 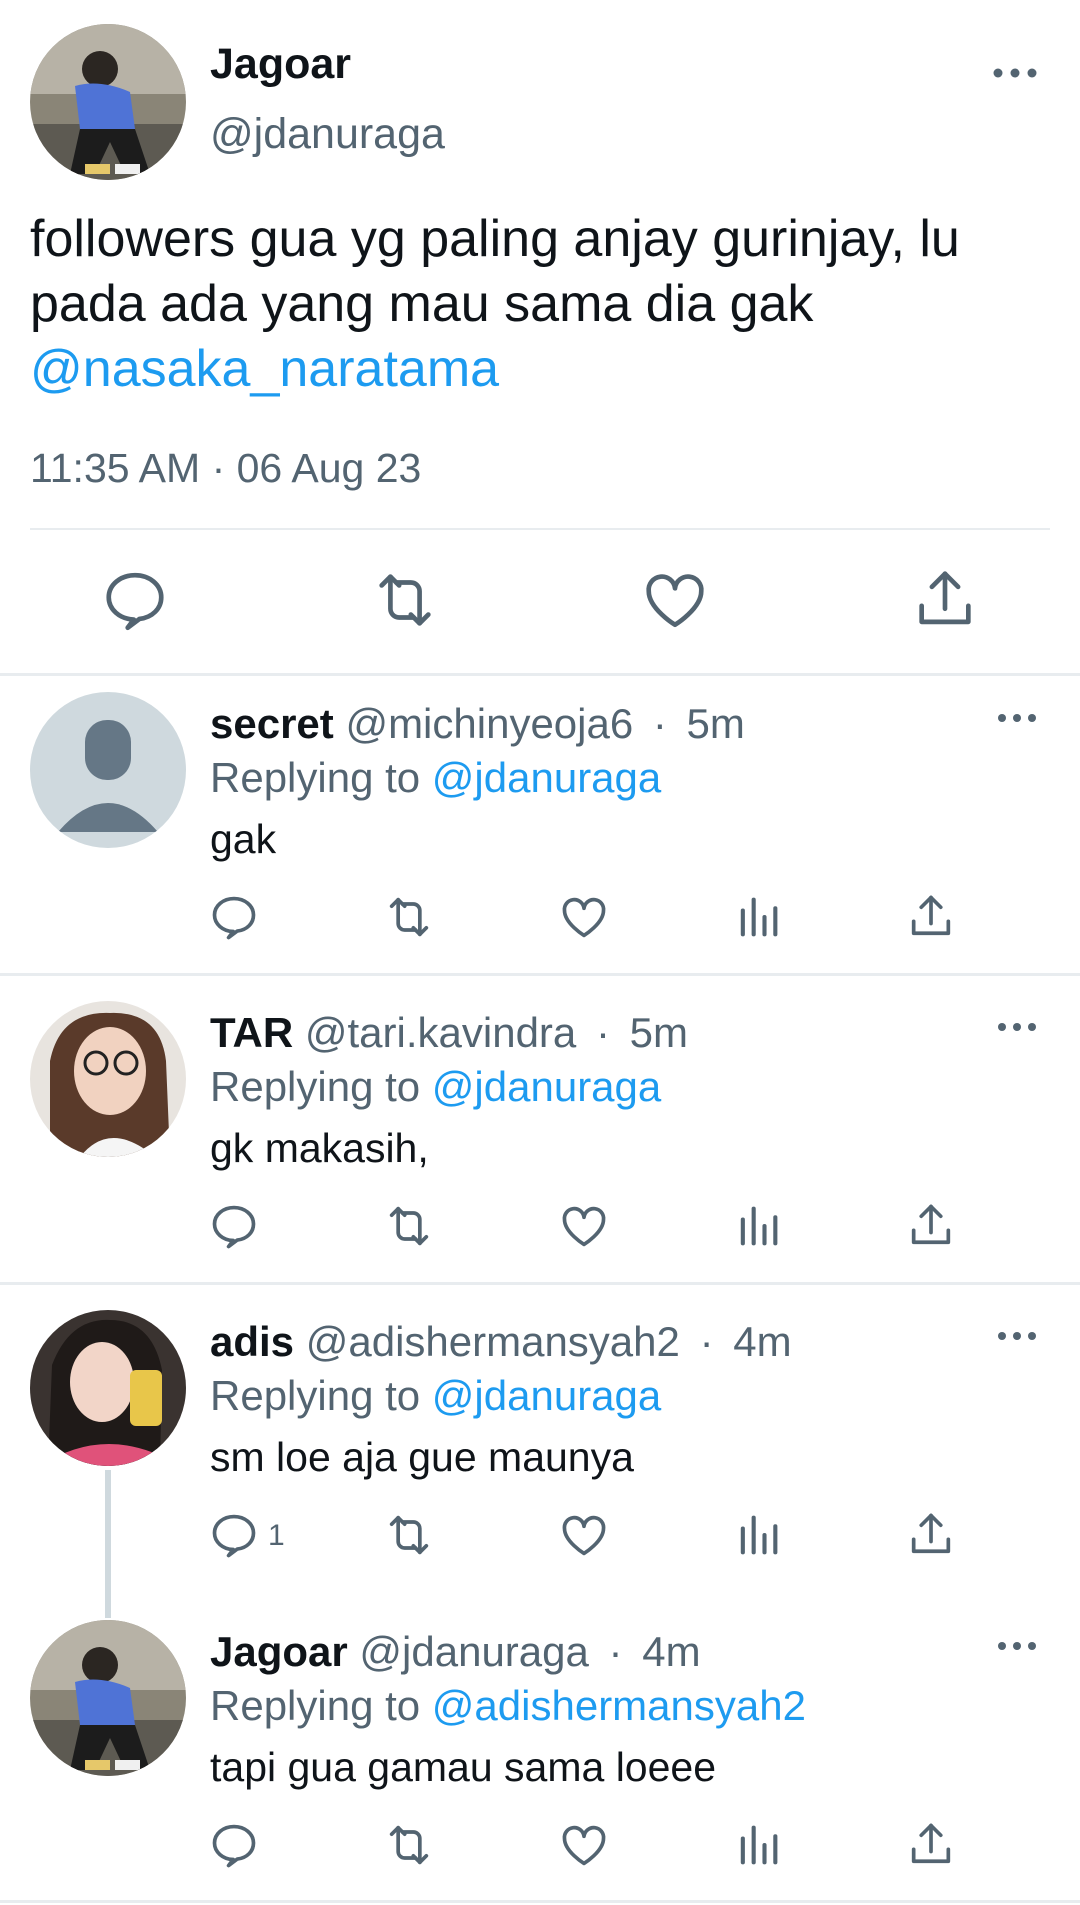 What do you see at coordinates (252, 1341) in the screenshot?
I see `display-name: adis` at bounding box center [252, 1341].